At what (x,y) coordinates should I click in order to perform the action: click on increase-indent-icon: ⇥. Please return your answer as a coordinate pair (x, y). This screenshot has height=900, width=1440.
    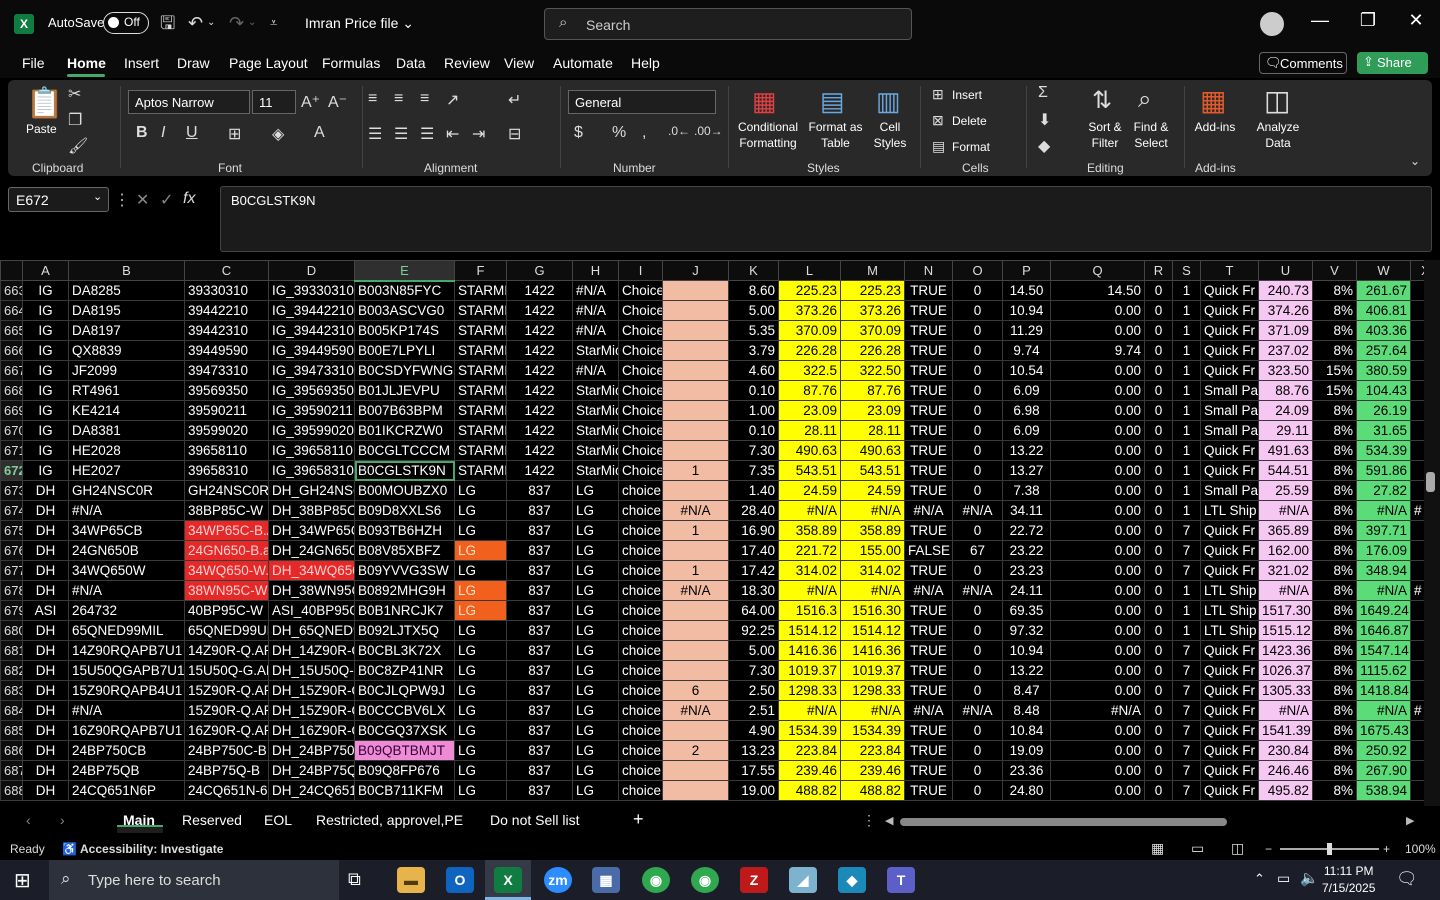
    Looking at the image, I should click on (478, 134).